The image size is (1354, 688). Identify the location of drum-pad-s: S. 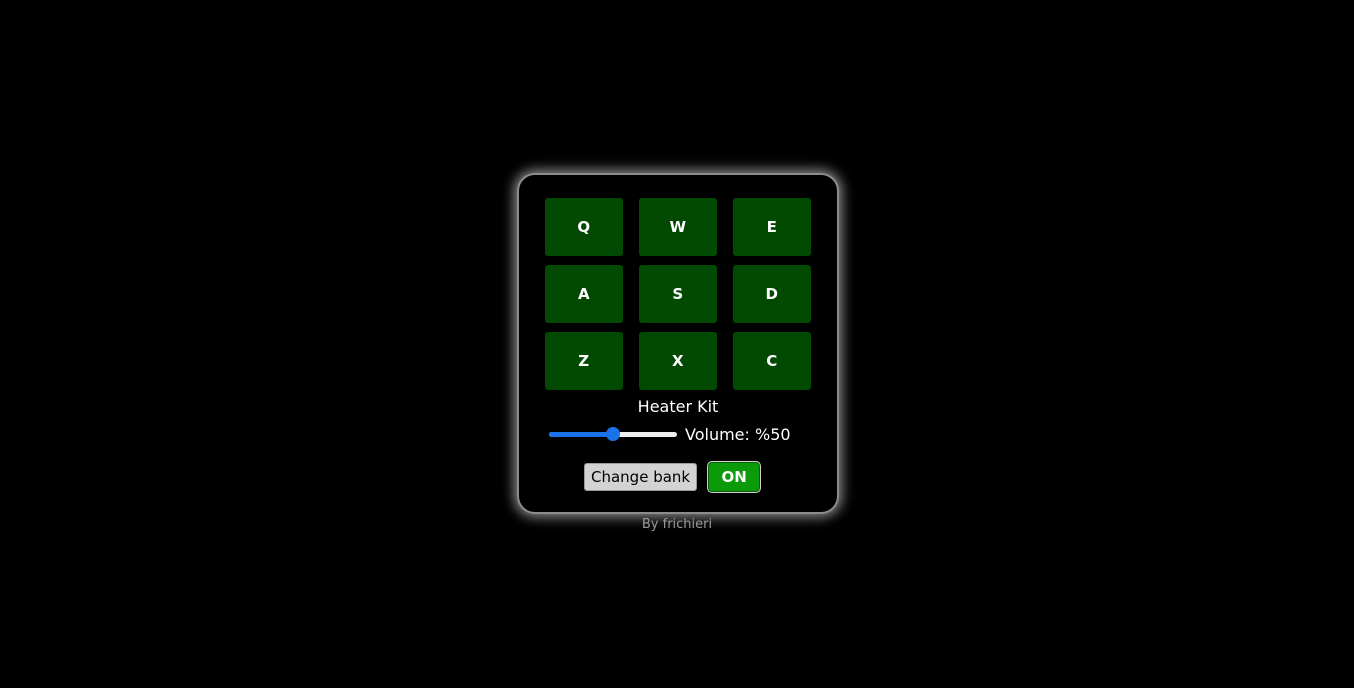
(678, 294).